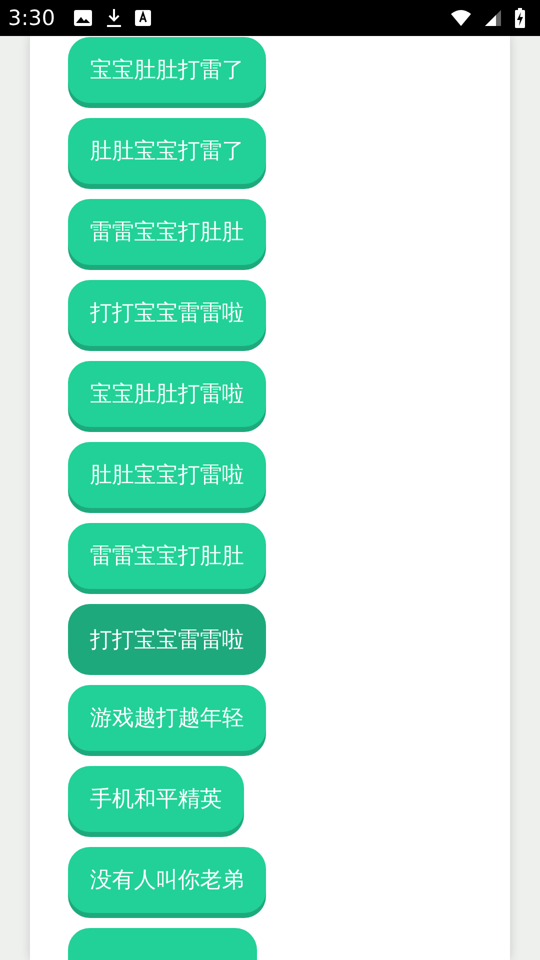 This screenshot has height=960, width=540. I want to click on image-icon, so click(83, 18).